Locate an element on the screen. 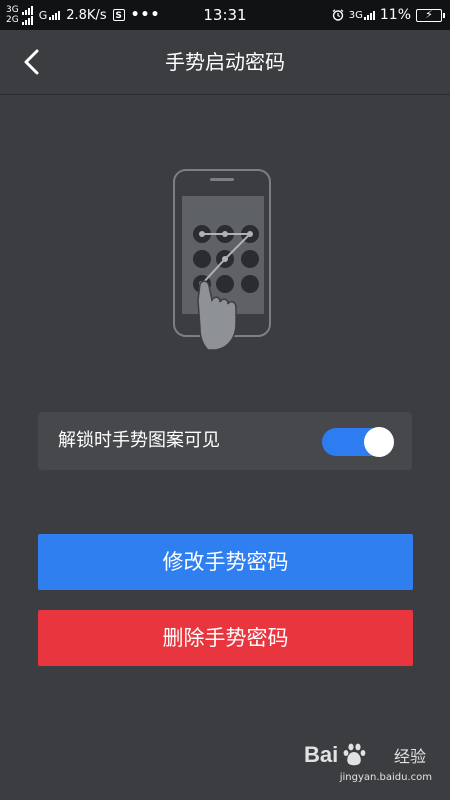 The image size is (450, 800). battery-charging-icon: ⚡ is located at coordinates (430, 15).